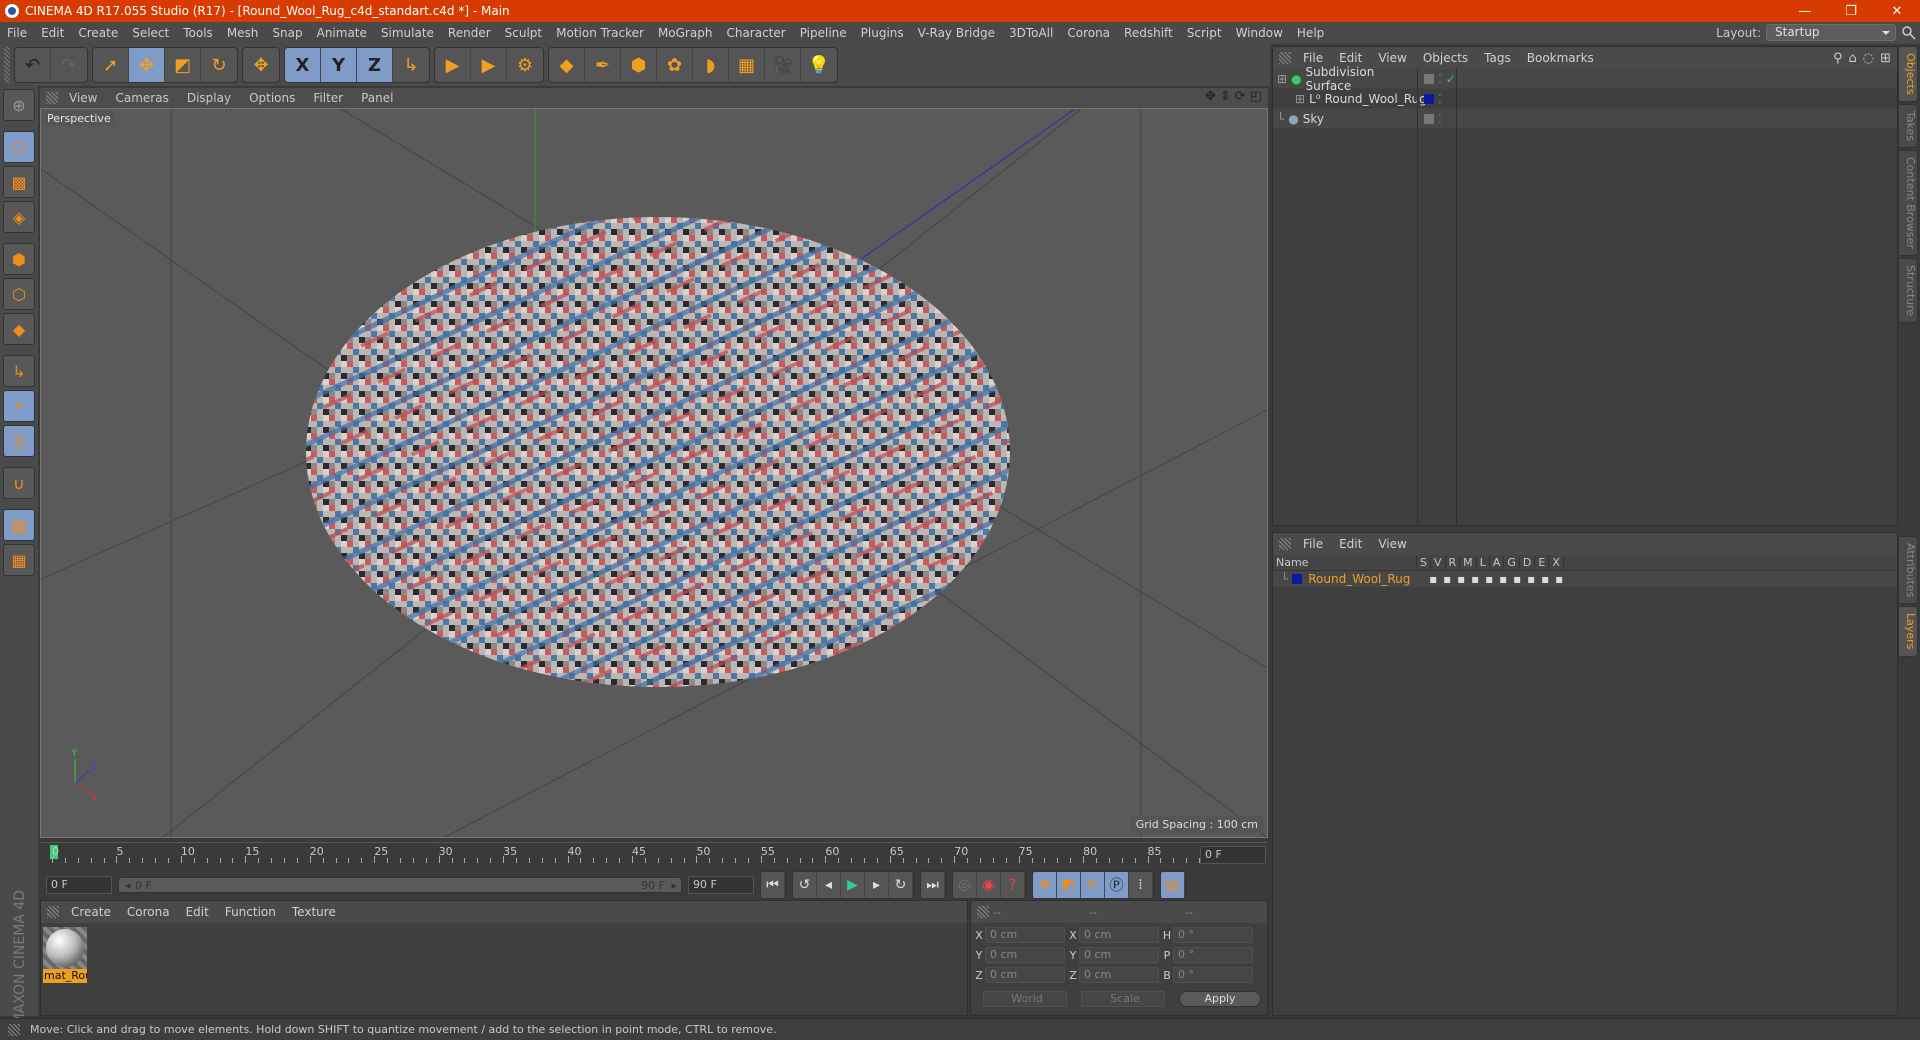  Describe the element at coordinates (1908, 202) in the screenshot. I see `side-tab-content-browser: Content Browser` at that location.